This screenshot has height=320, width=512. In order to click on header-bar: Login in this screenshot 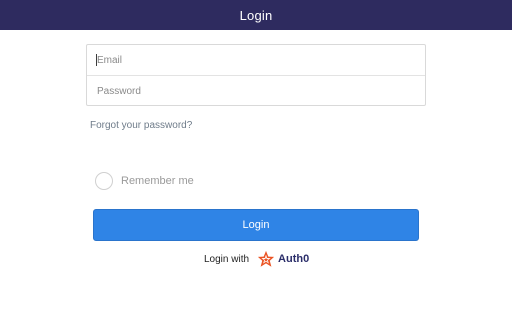, I will do `click(256, 15)`.